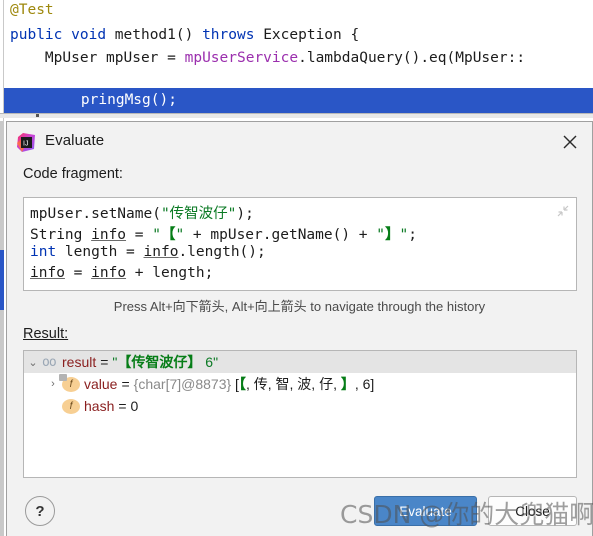 Image resolution: width=593 pixels, height=536 pixels. Describe the element at coordinates (412, 235) in the screenshot. I see `code-token: ;` at that location.